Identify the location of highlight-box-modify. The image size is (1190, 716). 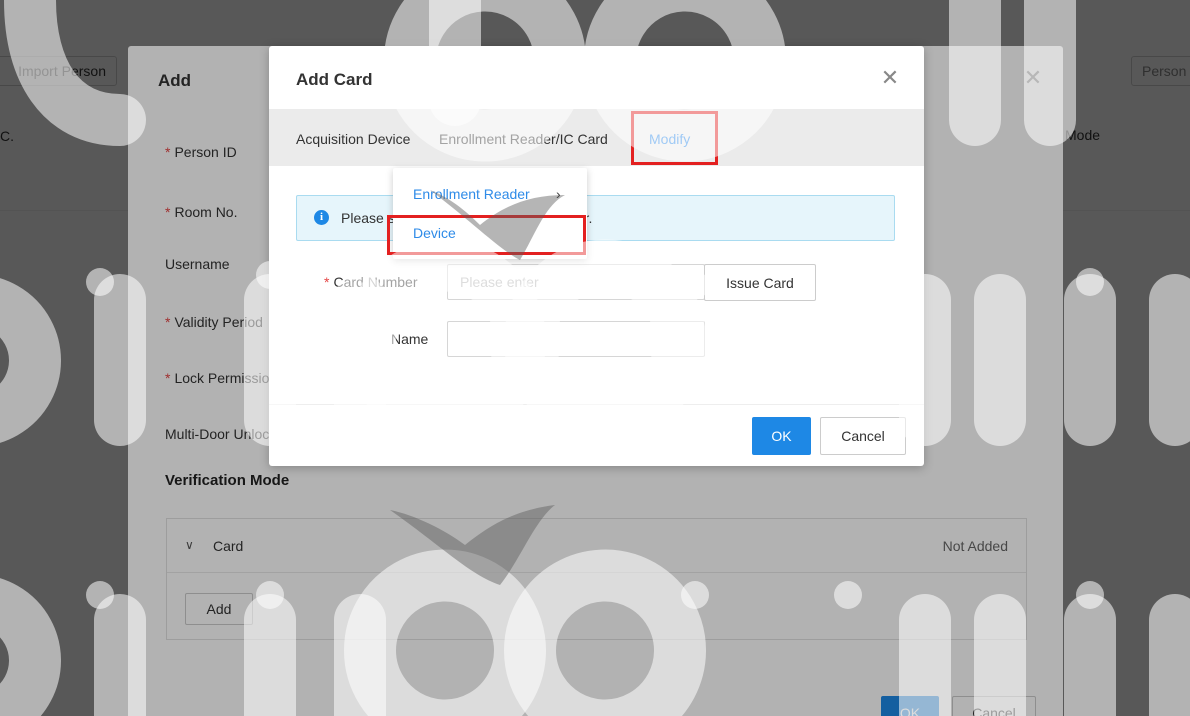
(674, 138).